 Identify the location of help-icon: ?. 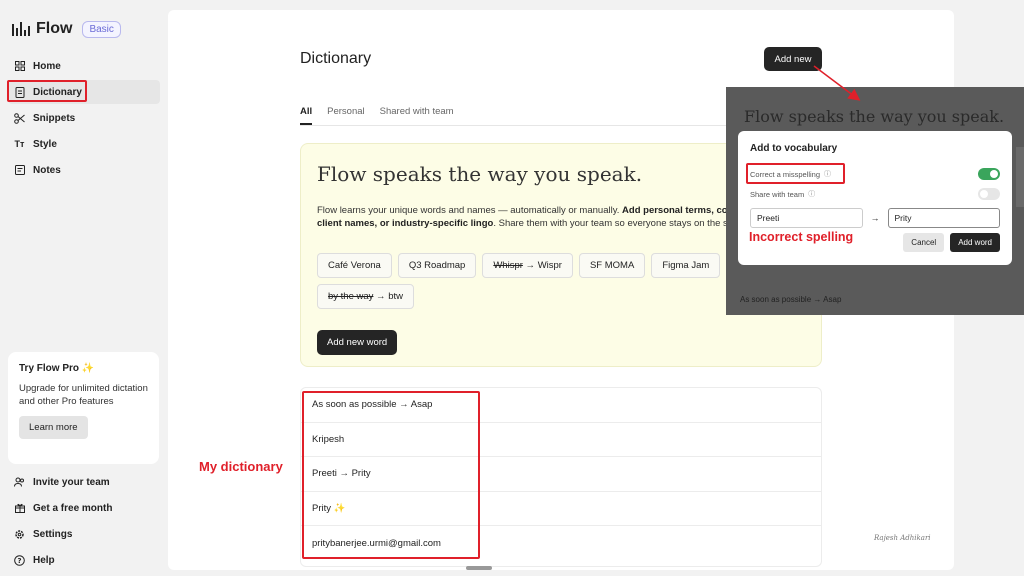
(19, 560).